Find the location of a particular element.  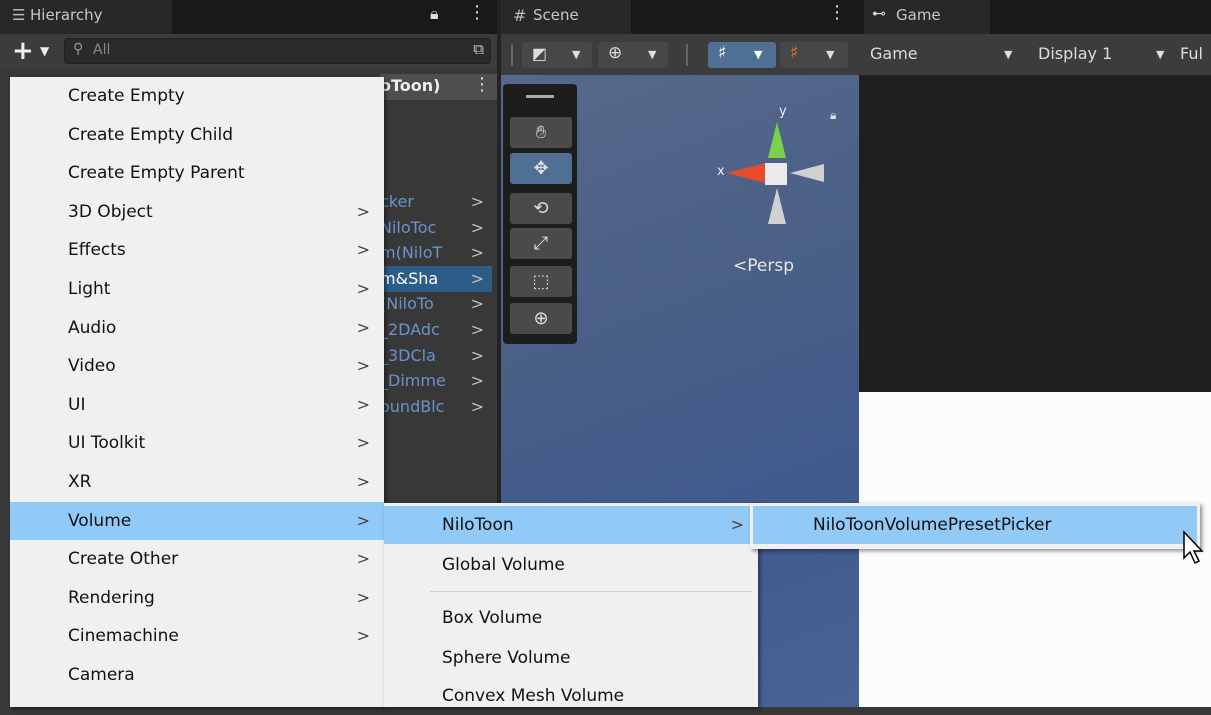

gizmo-neg-y-cone is located at coordinates (777, 206).